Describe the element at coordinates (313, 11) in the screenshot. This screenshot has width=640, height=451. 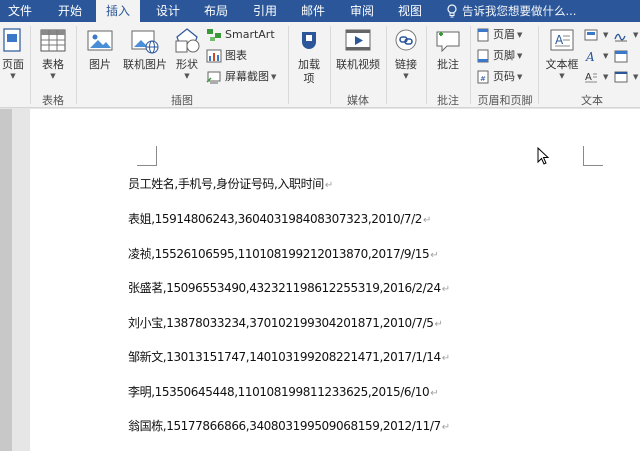
I see `tab-mailings: 邮件` at that location.